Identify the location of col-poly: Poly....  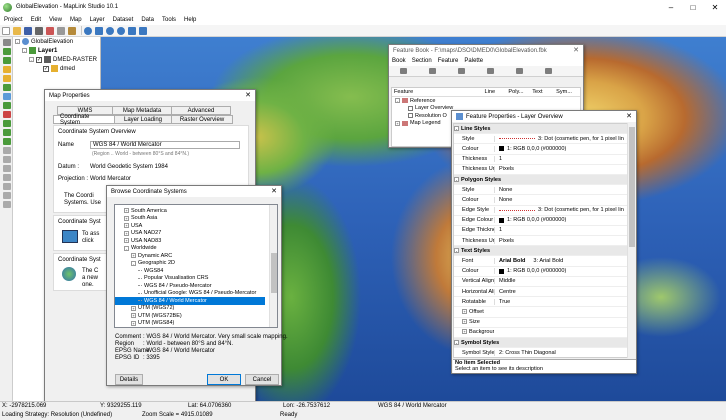
(520, 92).